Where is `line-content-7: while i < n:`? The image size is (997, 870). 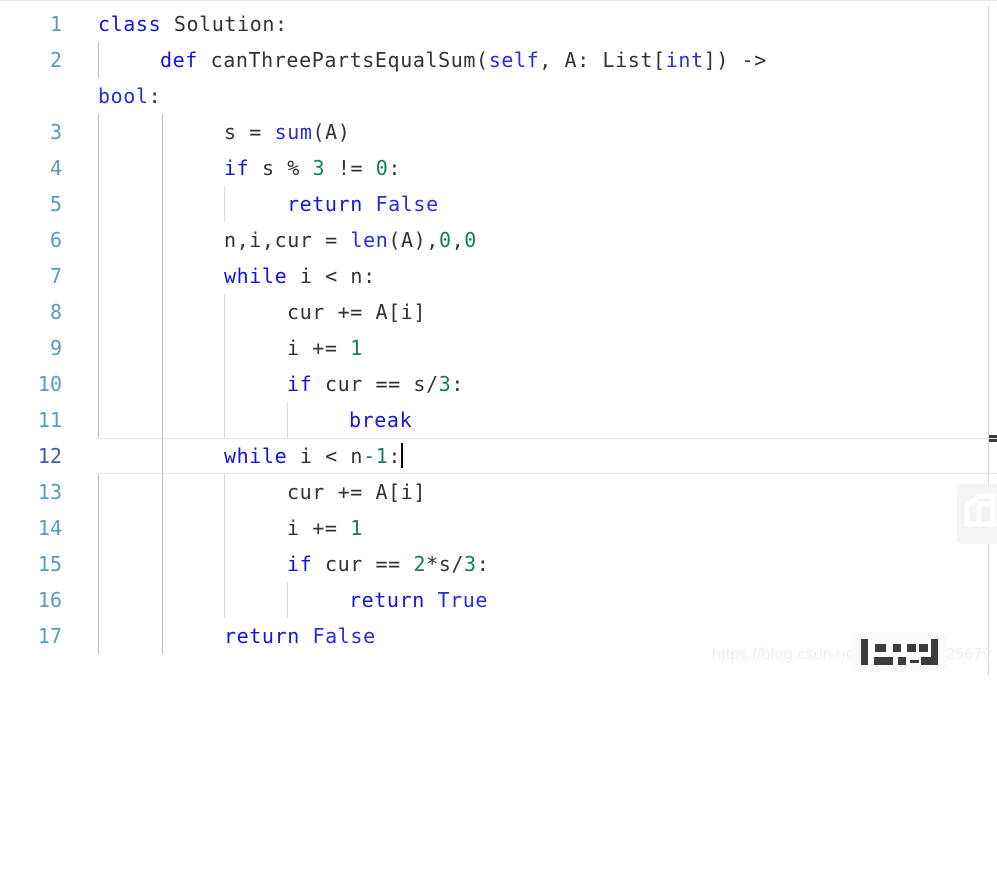 line-content-7: while i < n: is located at coordinates (300, 276).